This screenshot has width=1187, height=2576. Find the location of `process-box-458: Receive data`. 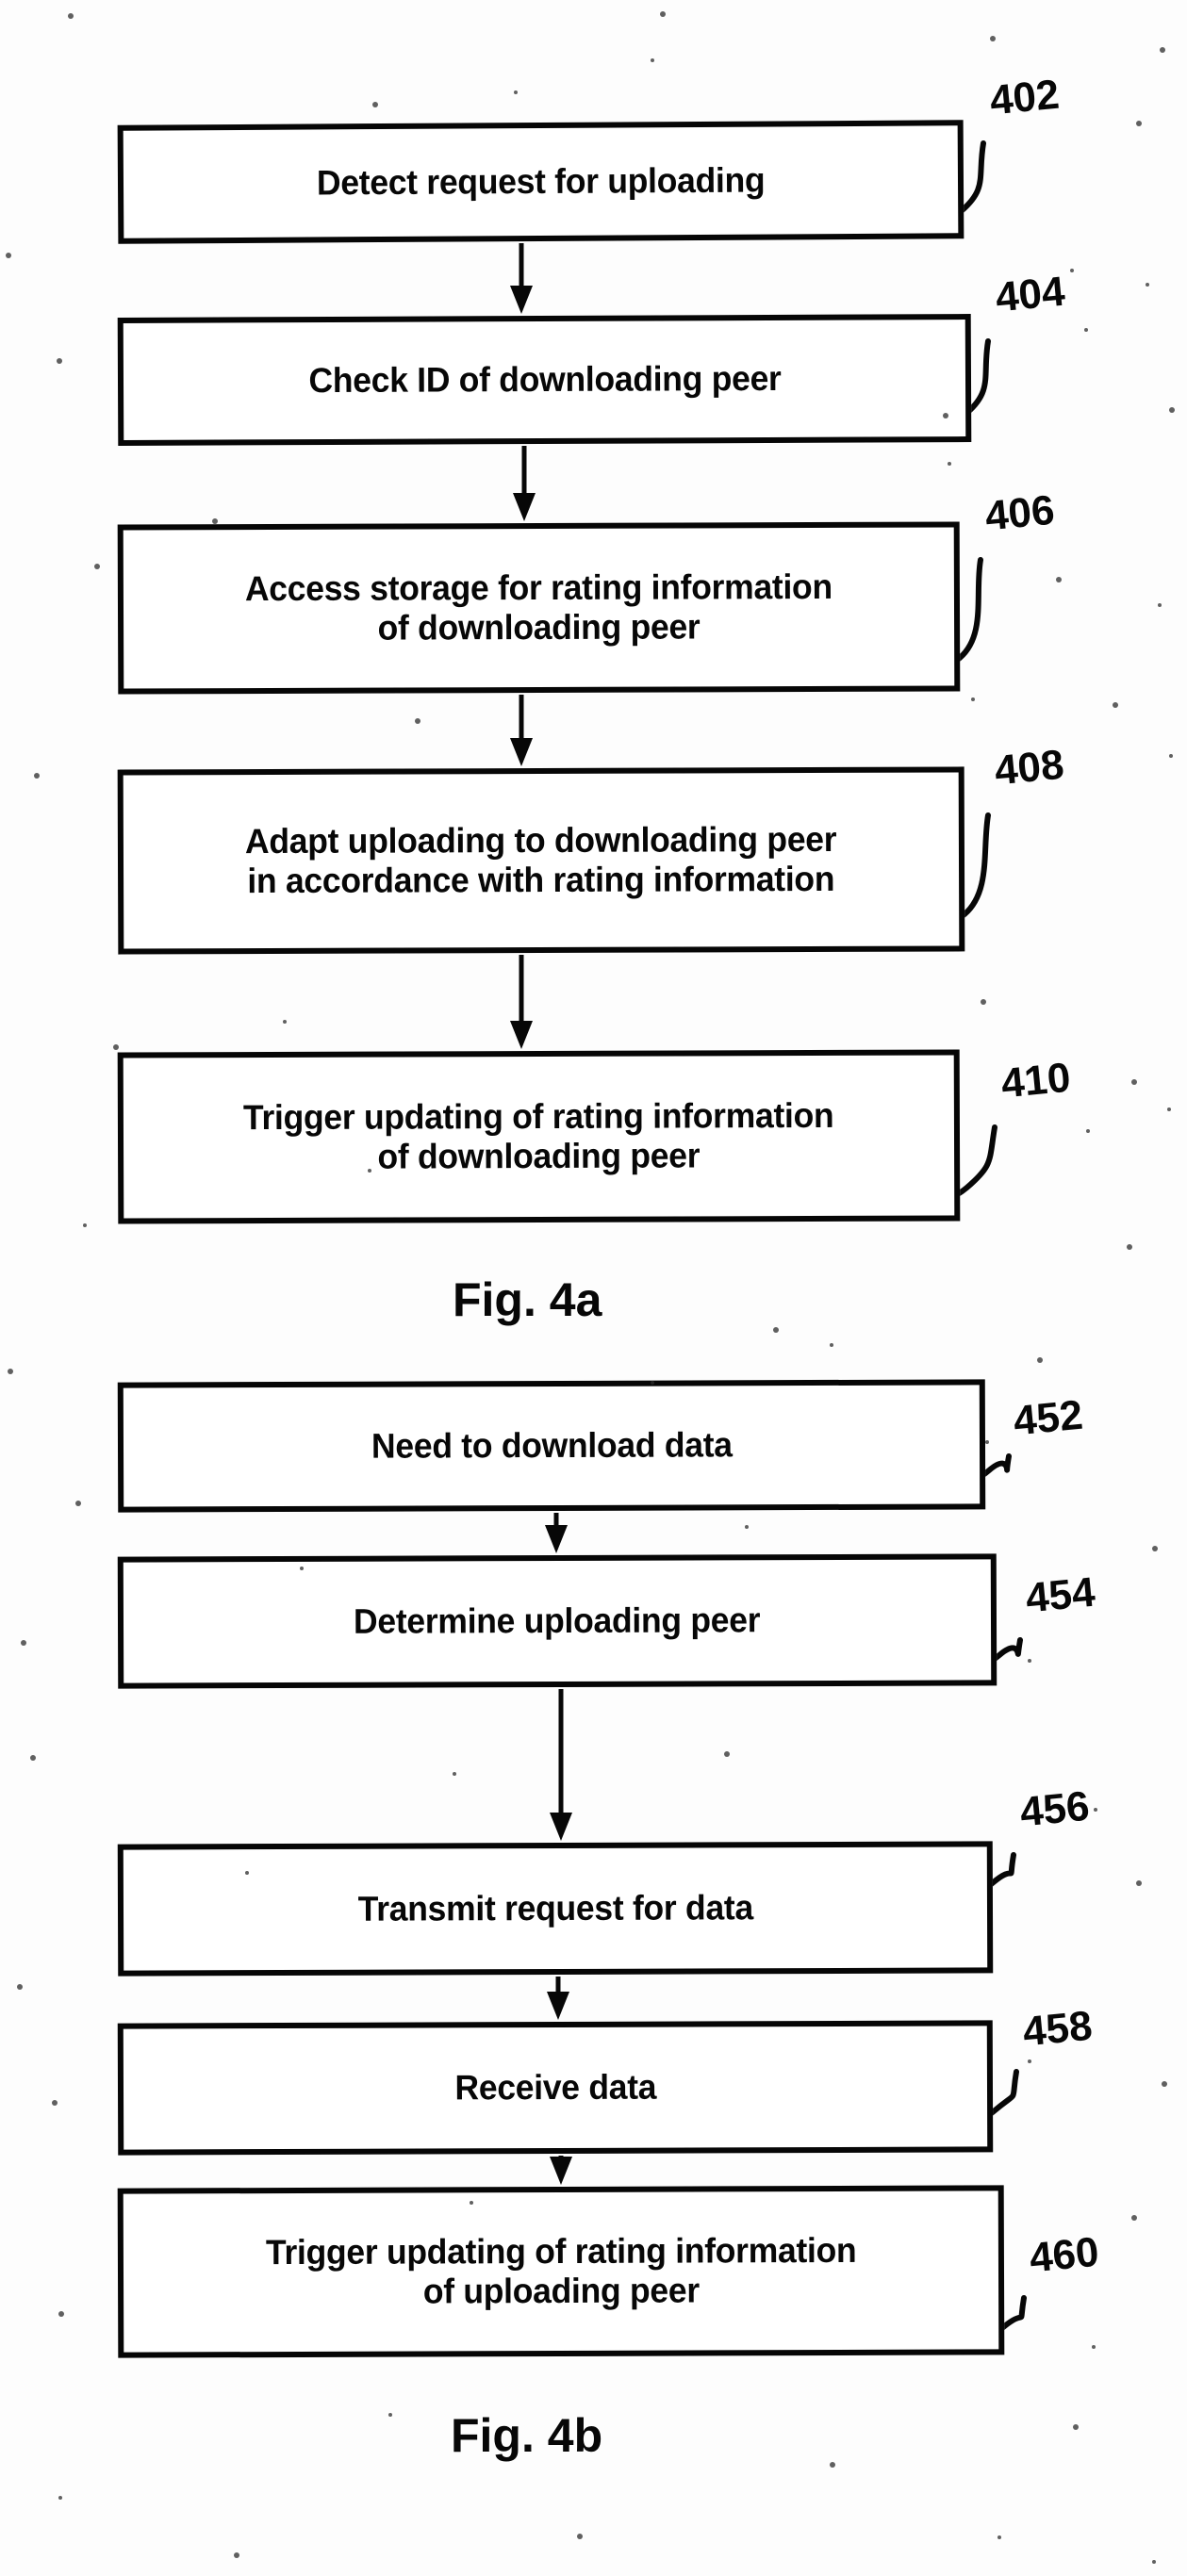

process-box-458: Receive data is located at coordinates (555, 2088).